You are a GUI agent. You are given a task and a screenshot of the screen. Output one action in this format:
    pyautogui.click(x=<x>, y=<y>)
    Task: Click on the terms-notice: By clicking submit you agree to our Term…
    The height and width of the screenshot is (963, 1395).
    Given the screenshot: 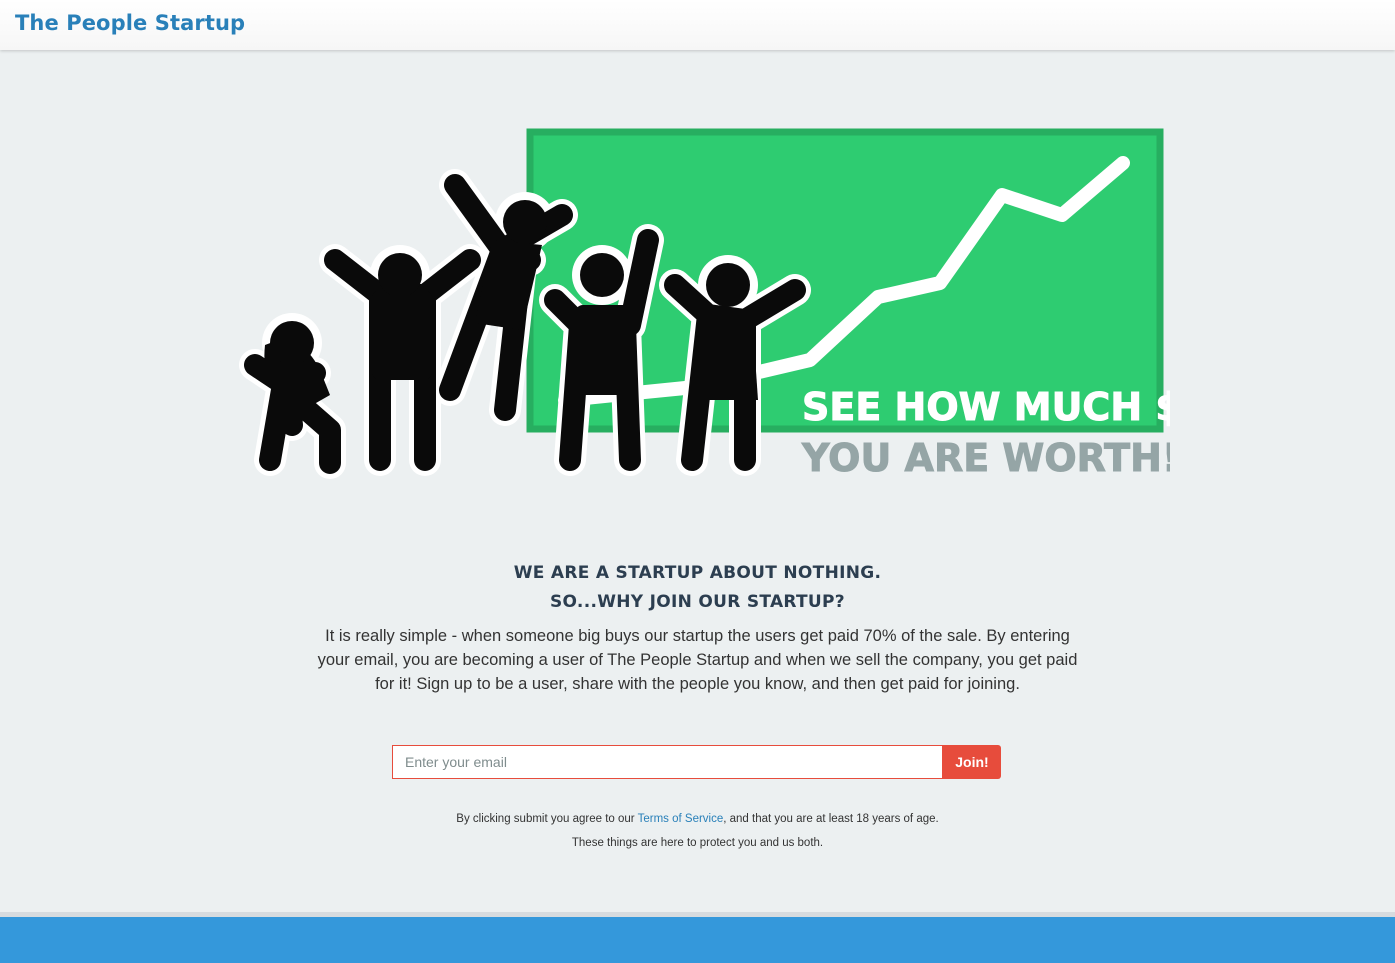 What is the action you would take?
    pyautogui.click(x=697, y=819)
    